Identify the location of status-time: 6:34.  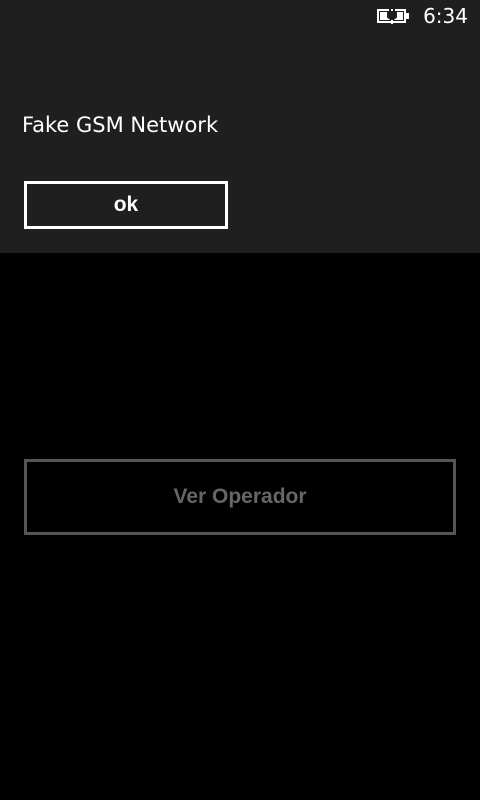
(445, 16).